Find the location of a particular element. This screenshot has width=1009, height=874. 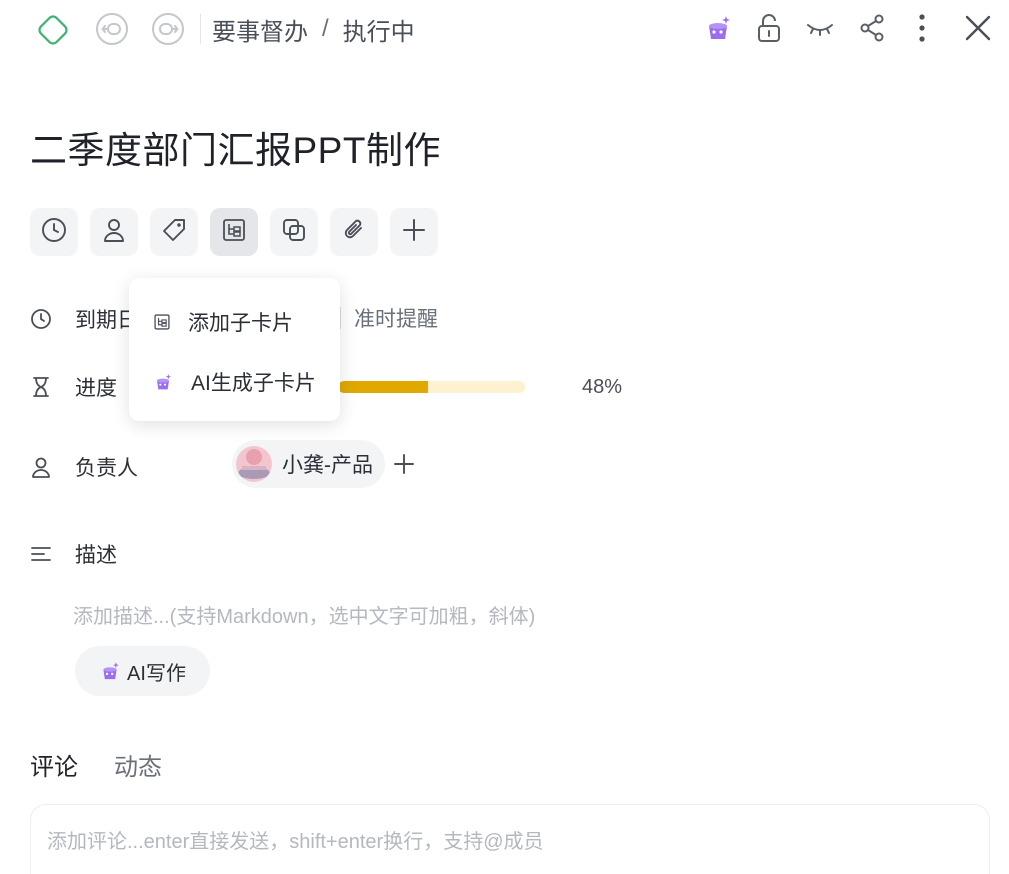

activity-tabs: 评论 动态 is located at coordinates (96, 764).